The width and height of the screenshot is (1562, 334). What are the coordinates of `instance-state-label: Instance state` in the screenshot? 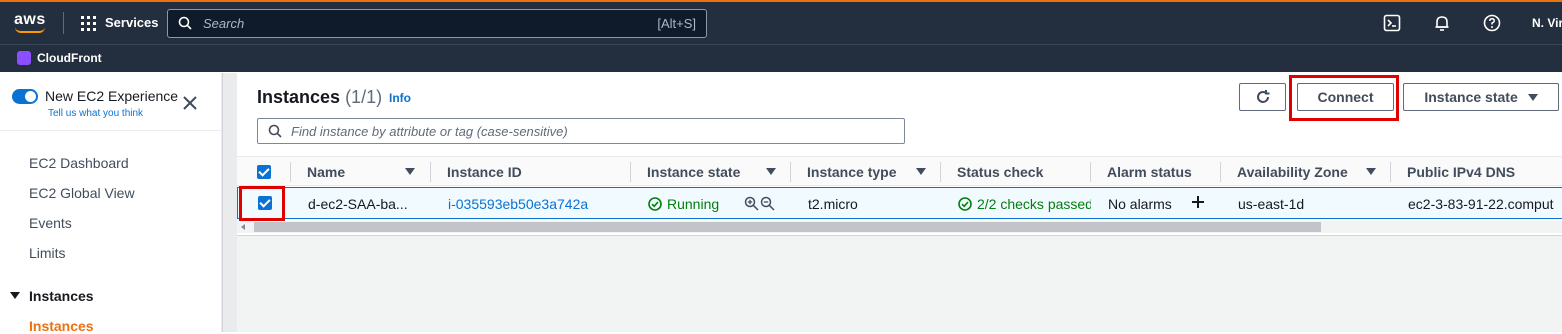 It's located at (1471, 97).